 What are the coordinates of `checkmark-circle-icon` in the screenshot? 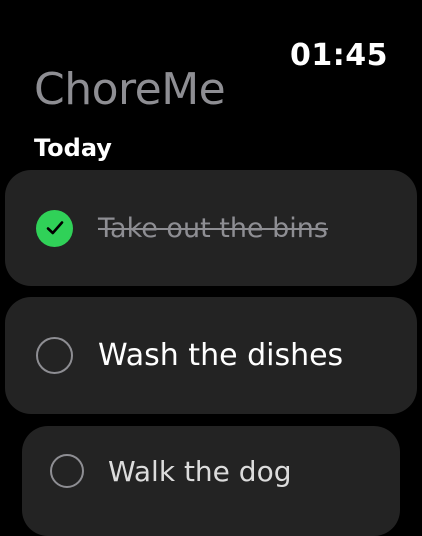 It's located at (54, 228).